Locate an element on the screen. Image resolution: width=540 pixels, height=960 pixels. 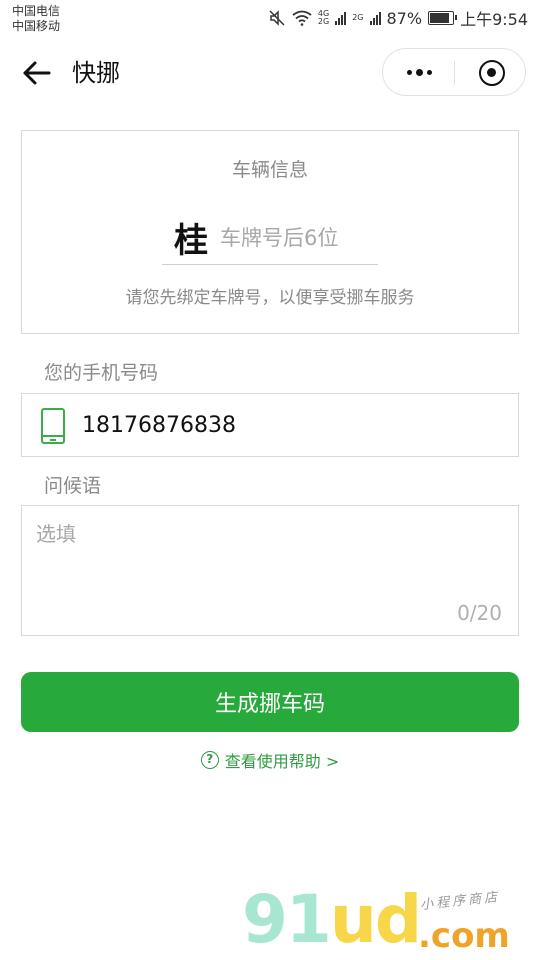
phone-icon is located at coordinates (53, 426).